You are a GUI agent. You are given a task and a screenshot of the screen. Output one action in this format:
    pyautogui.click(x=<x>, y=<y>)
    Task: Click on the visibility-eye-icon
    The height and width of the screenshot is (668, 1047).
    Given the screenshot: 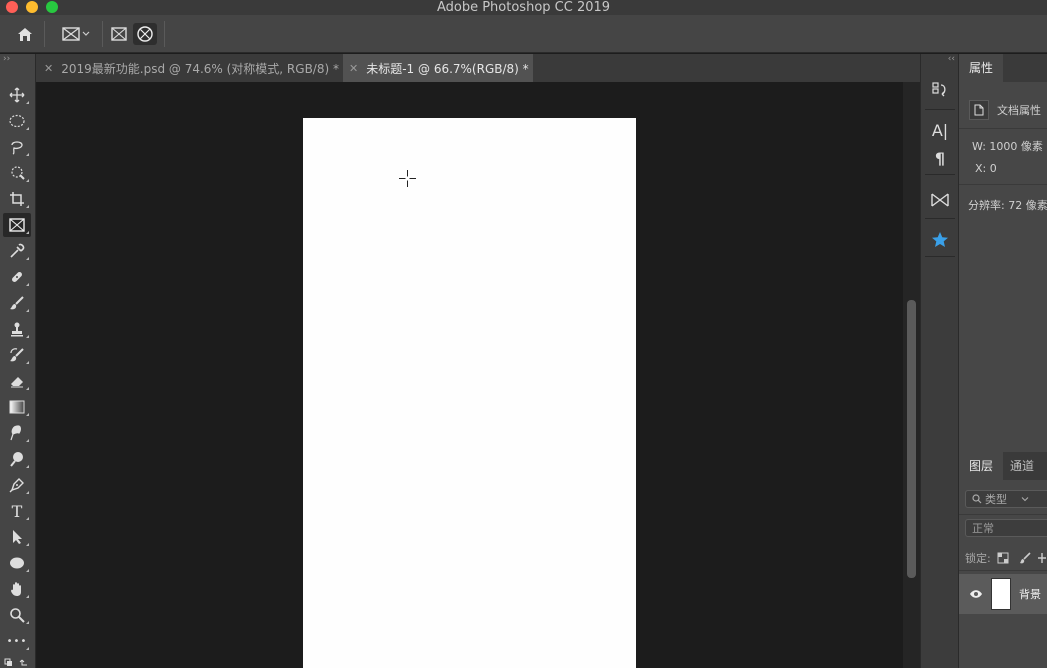 What is the action you would take?
    pyautogui.click(x=976, y=594)
    